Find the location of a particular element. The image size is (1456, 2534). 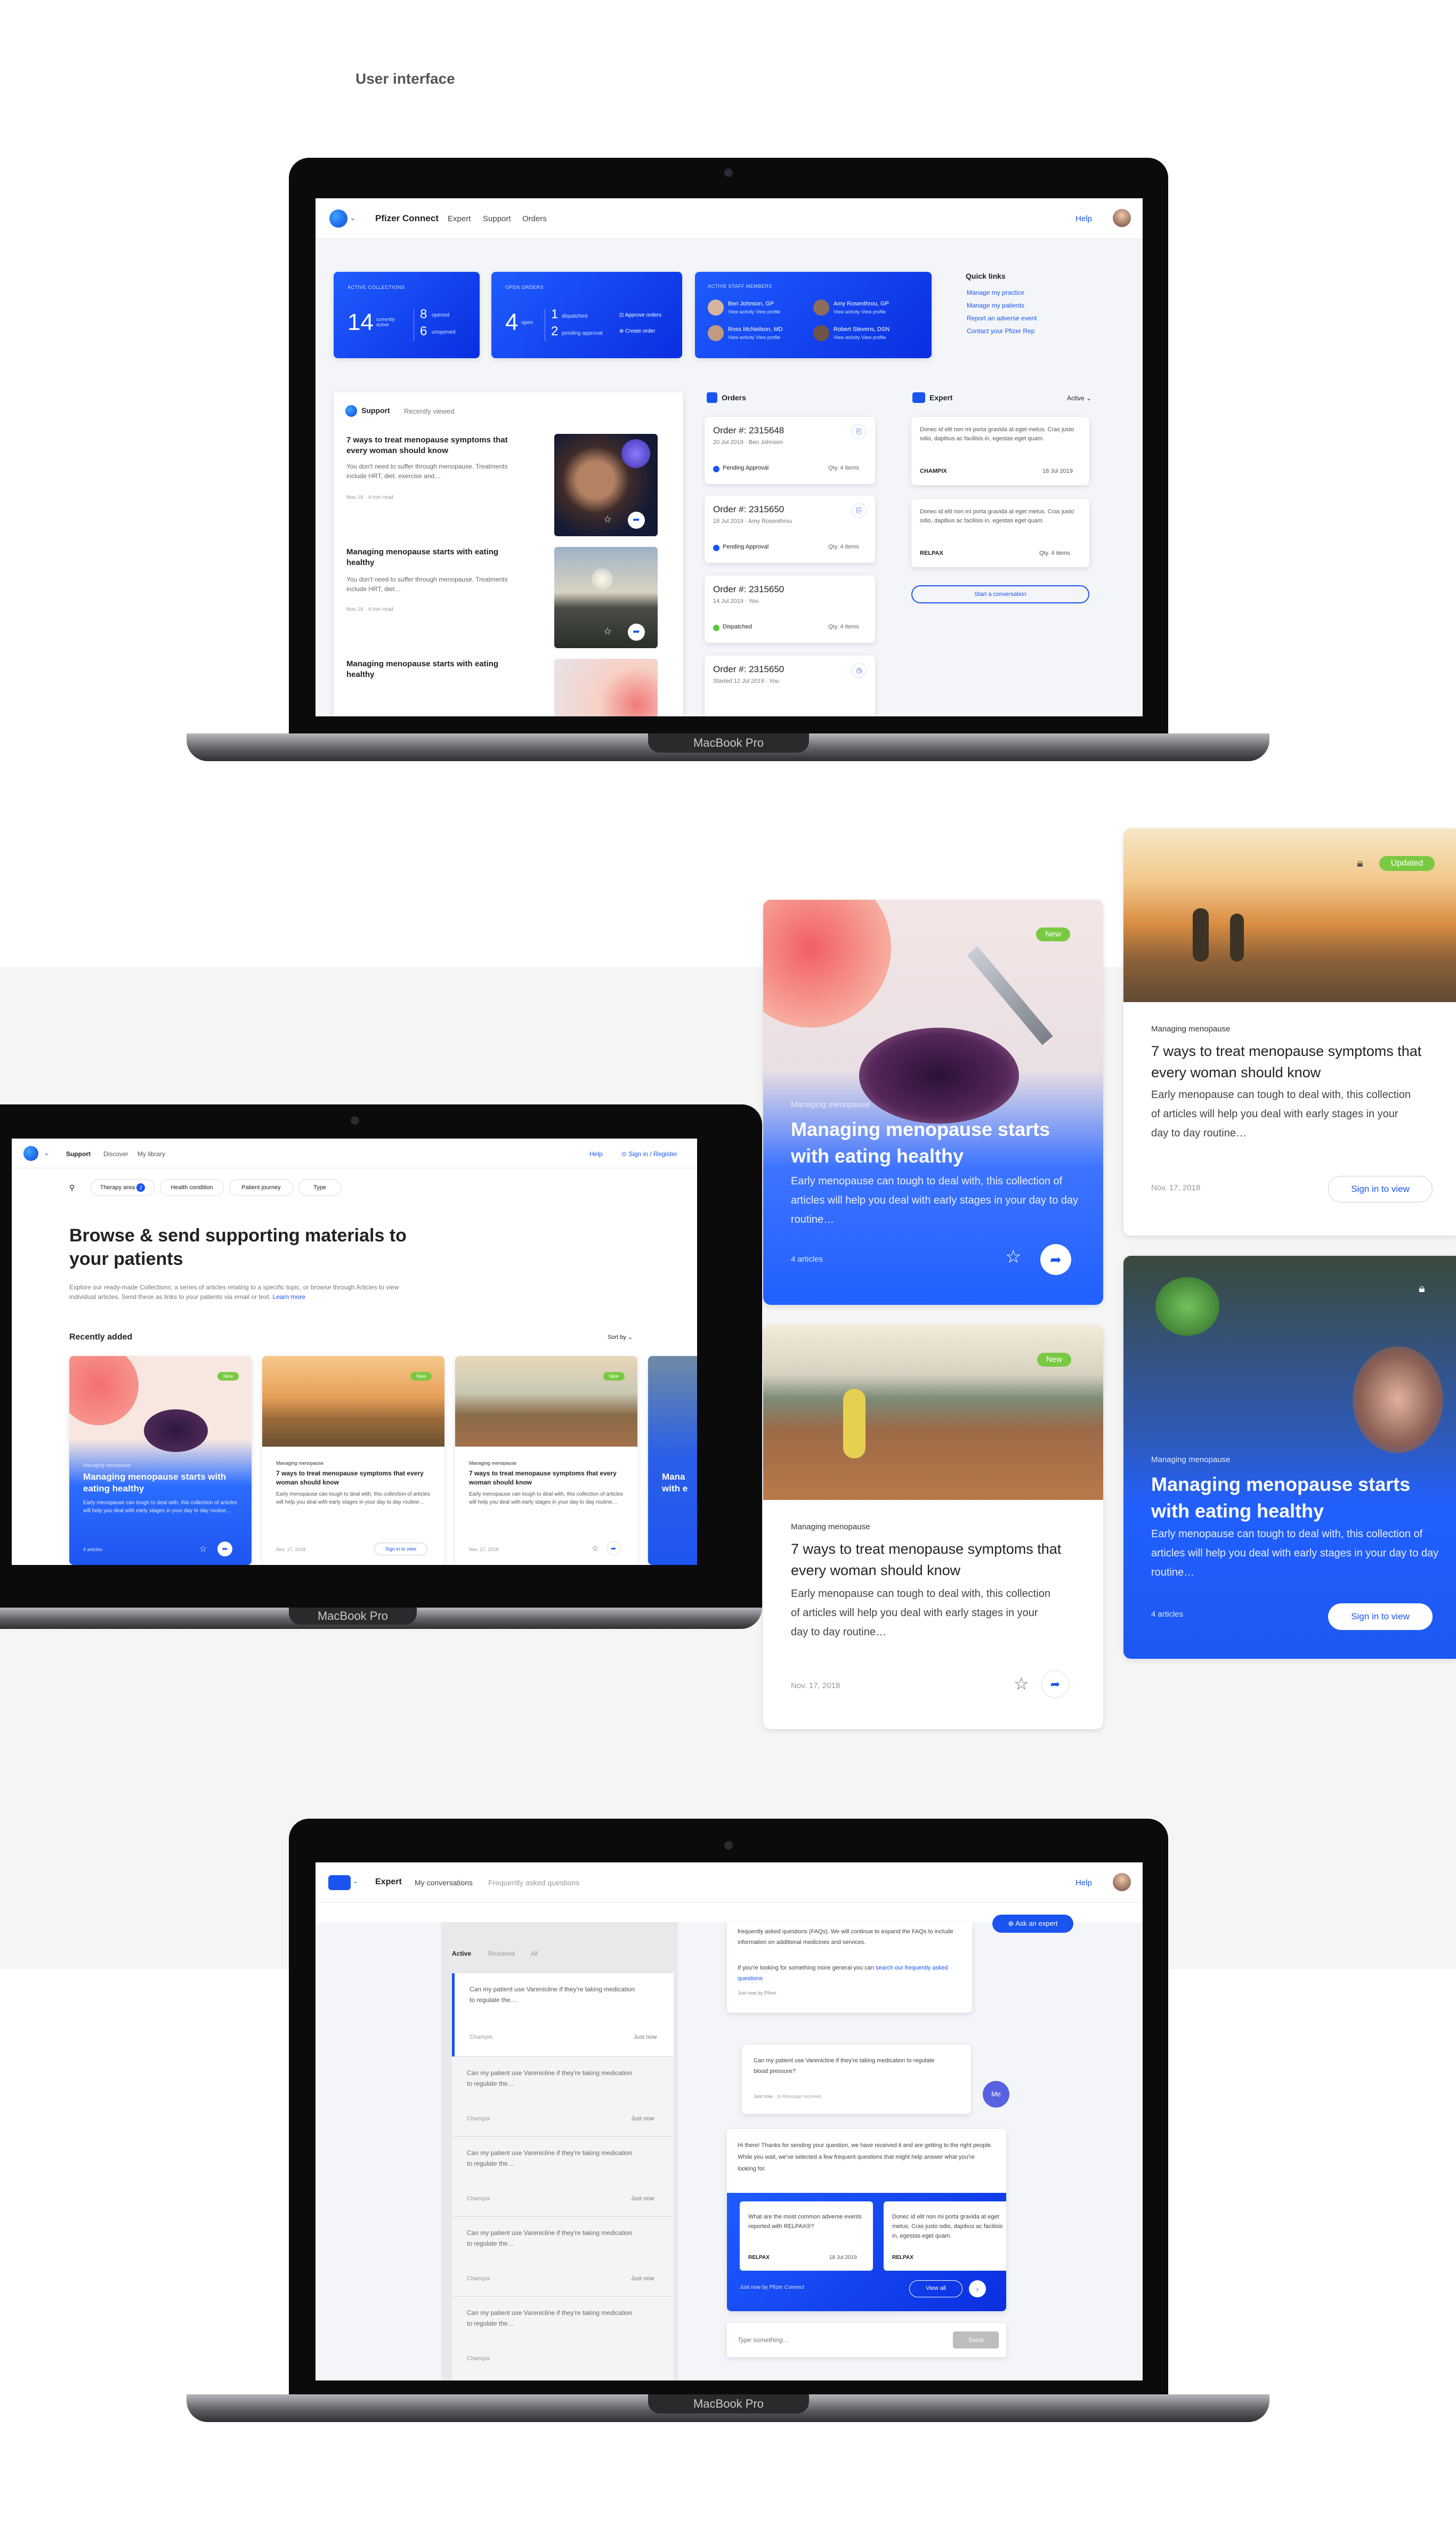

clock-icon: ◷ is located at coordinates (860, 670).